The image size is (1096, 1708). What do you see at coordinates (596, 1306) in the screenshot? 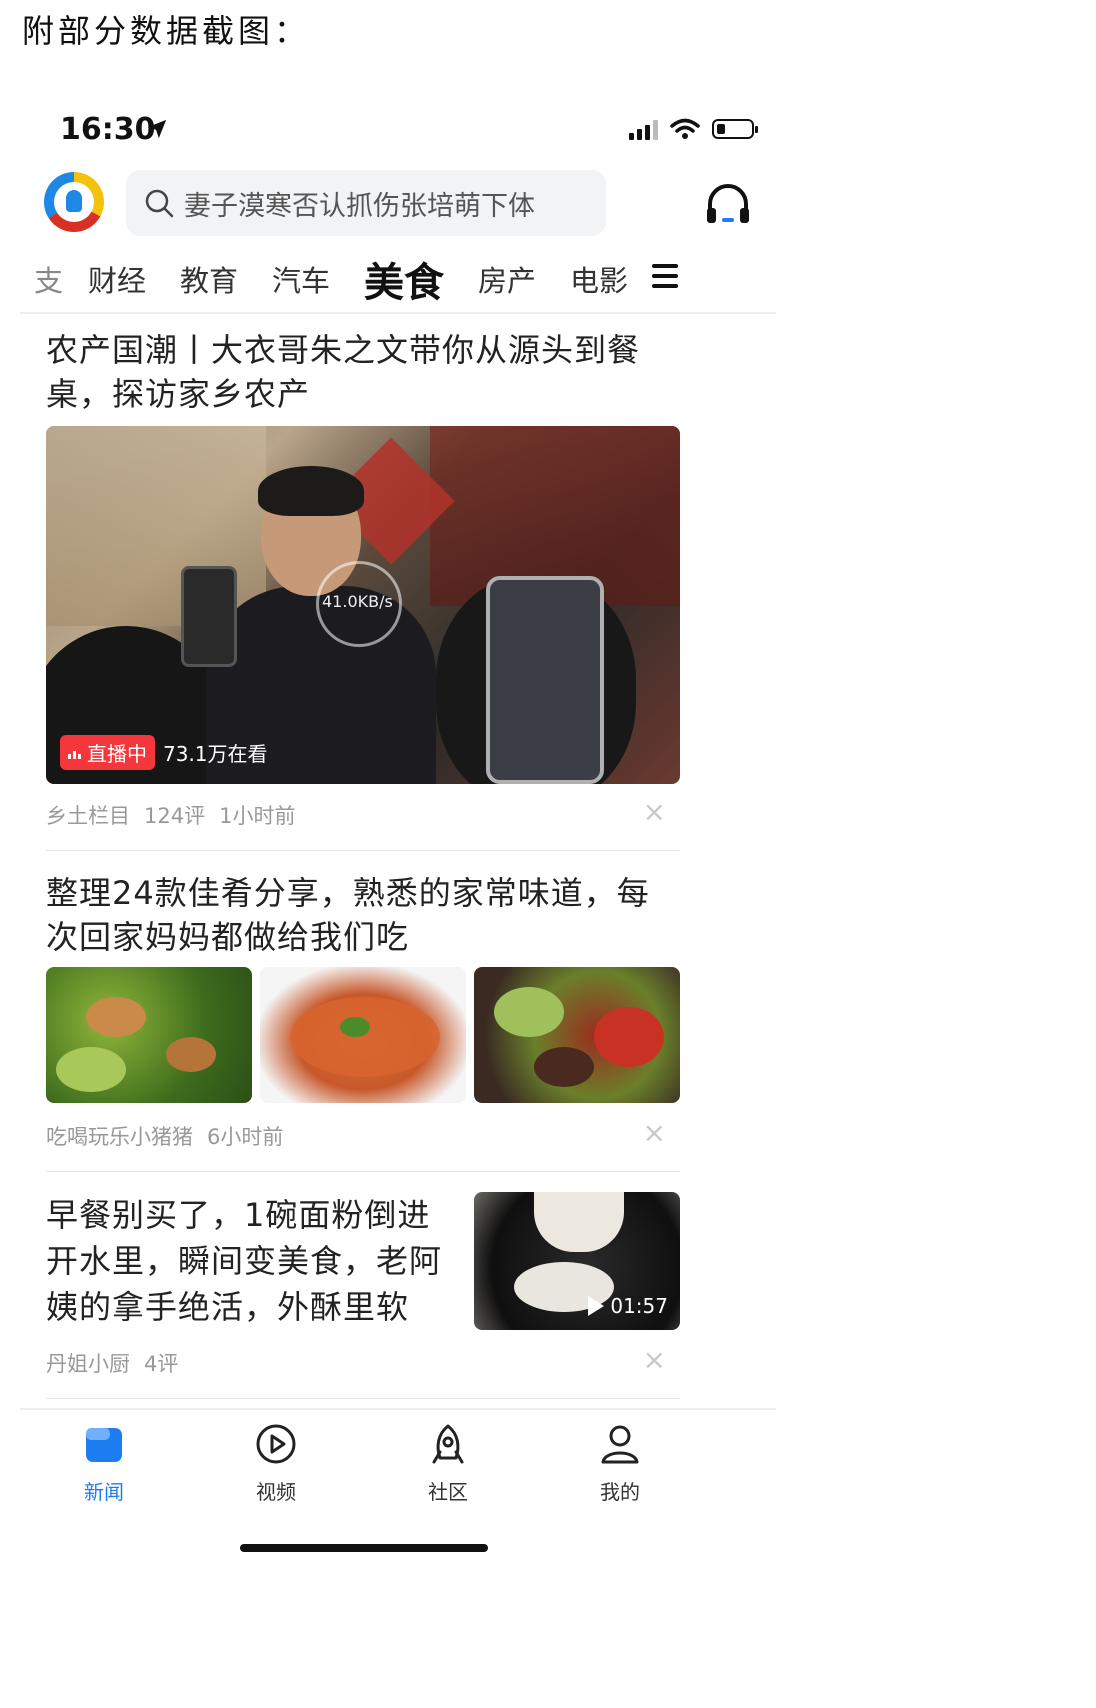
I see `play-icon` at bounding box center [596, 1306].